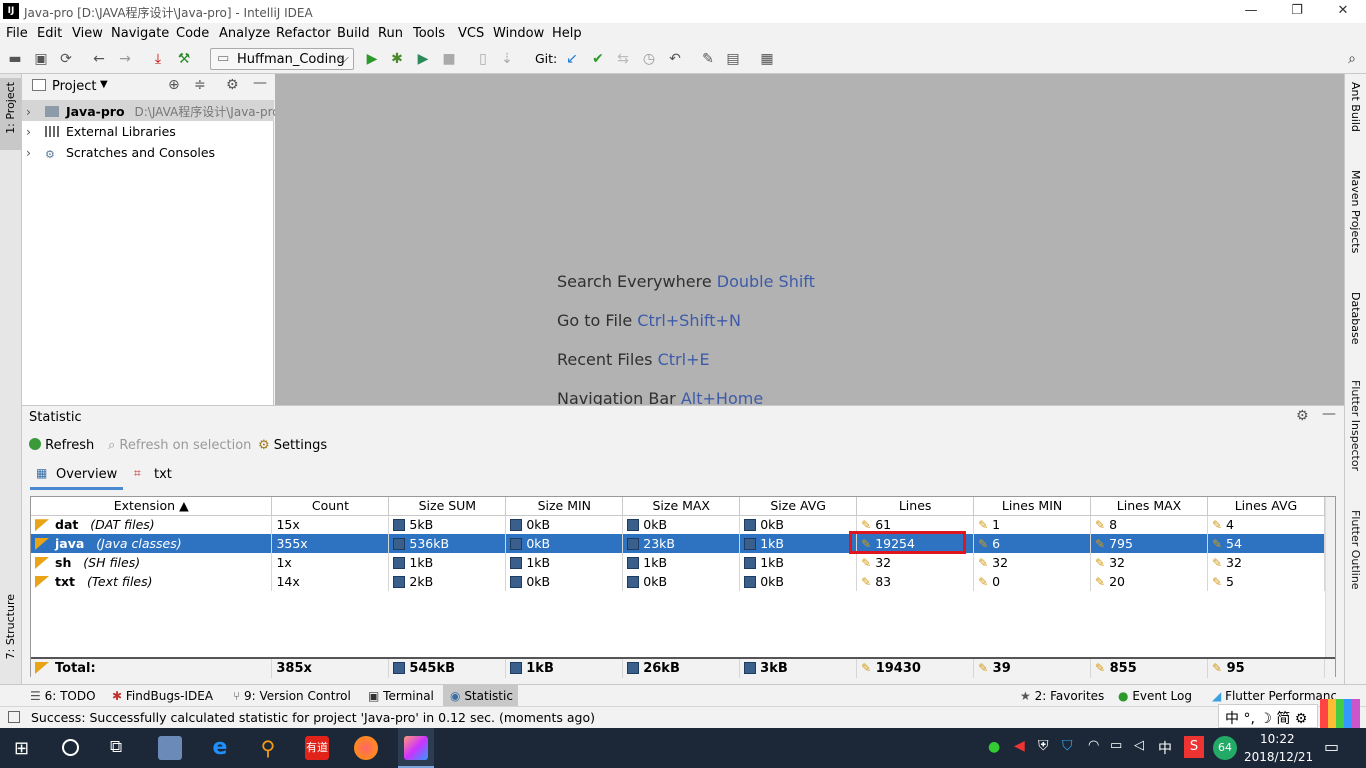  Describe the element at coordinates (481, 696) in the screenshot. I see `tab-statistic: ◉ Statistic` at that location.